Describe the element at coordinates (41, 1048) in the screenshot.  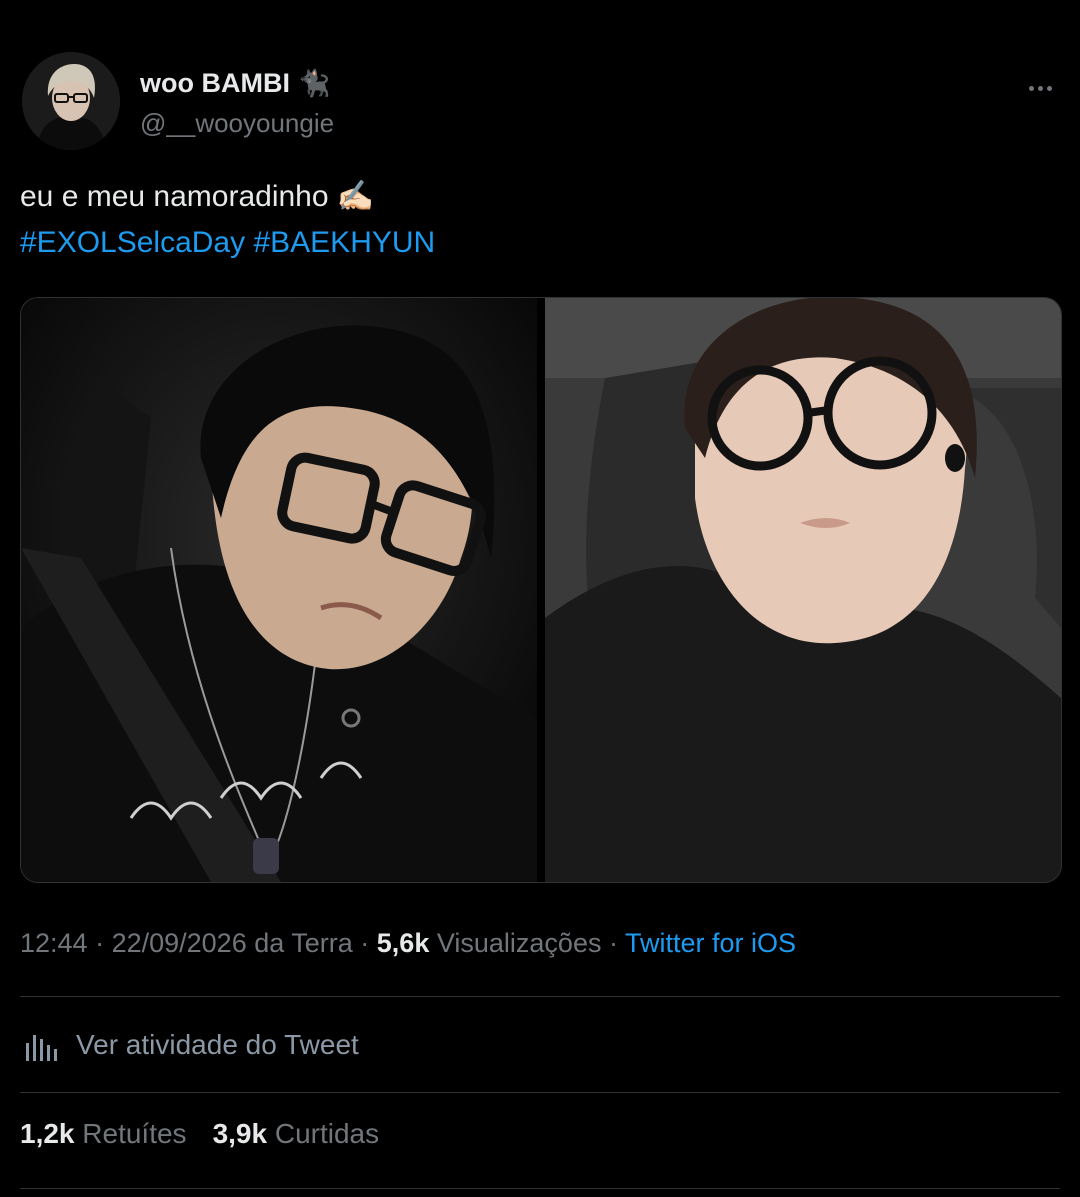
I see `analytics-icon` at that location.